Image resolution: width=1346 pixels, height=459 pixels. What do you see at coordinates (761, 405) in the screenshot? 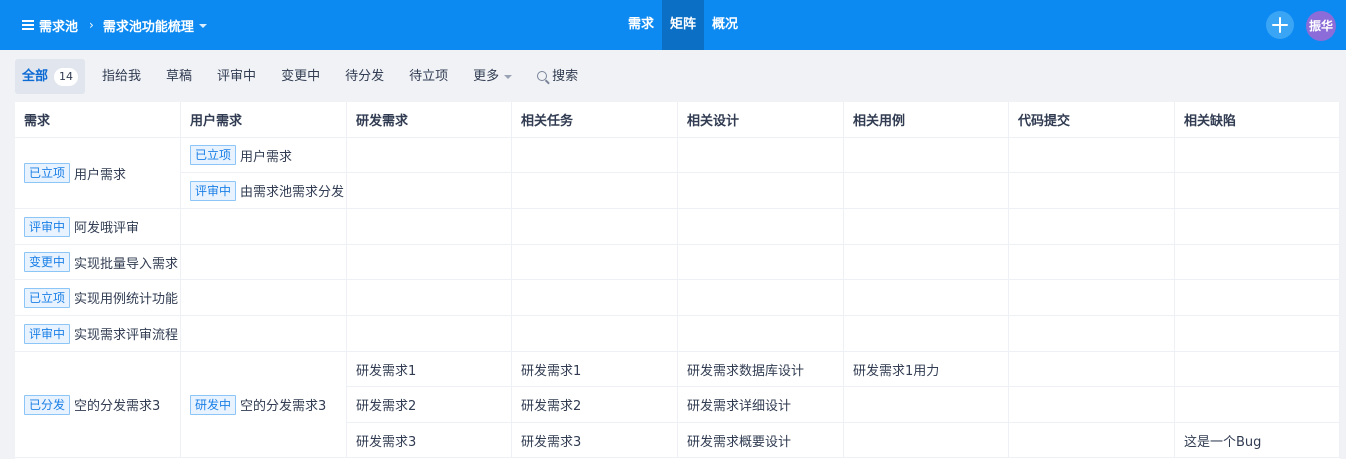
I see `related-design-cell: 研发需求详细设计` at bounding box center [761, 405].